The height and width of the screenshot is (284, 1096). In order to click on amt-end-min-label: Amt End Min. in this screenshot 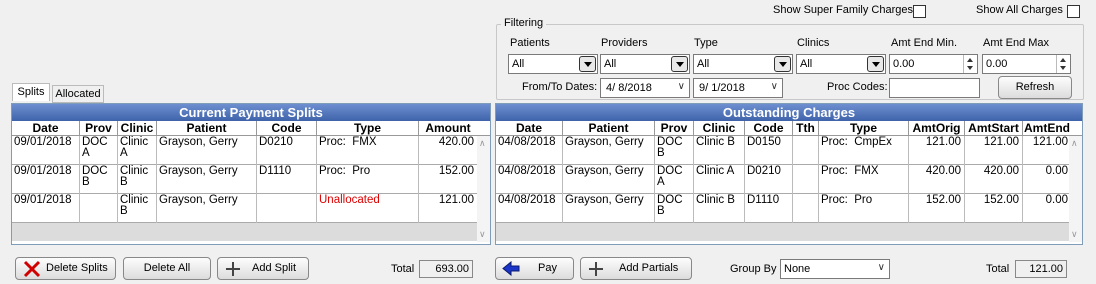, I will do `click(924, 43)`.